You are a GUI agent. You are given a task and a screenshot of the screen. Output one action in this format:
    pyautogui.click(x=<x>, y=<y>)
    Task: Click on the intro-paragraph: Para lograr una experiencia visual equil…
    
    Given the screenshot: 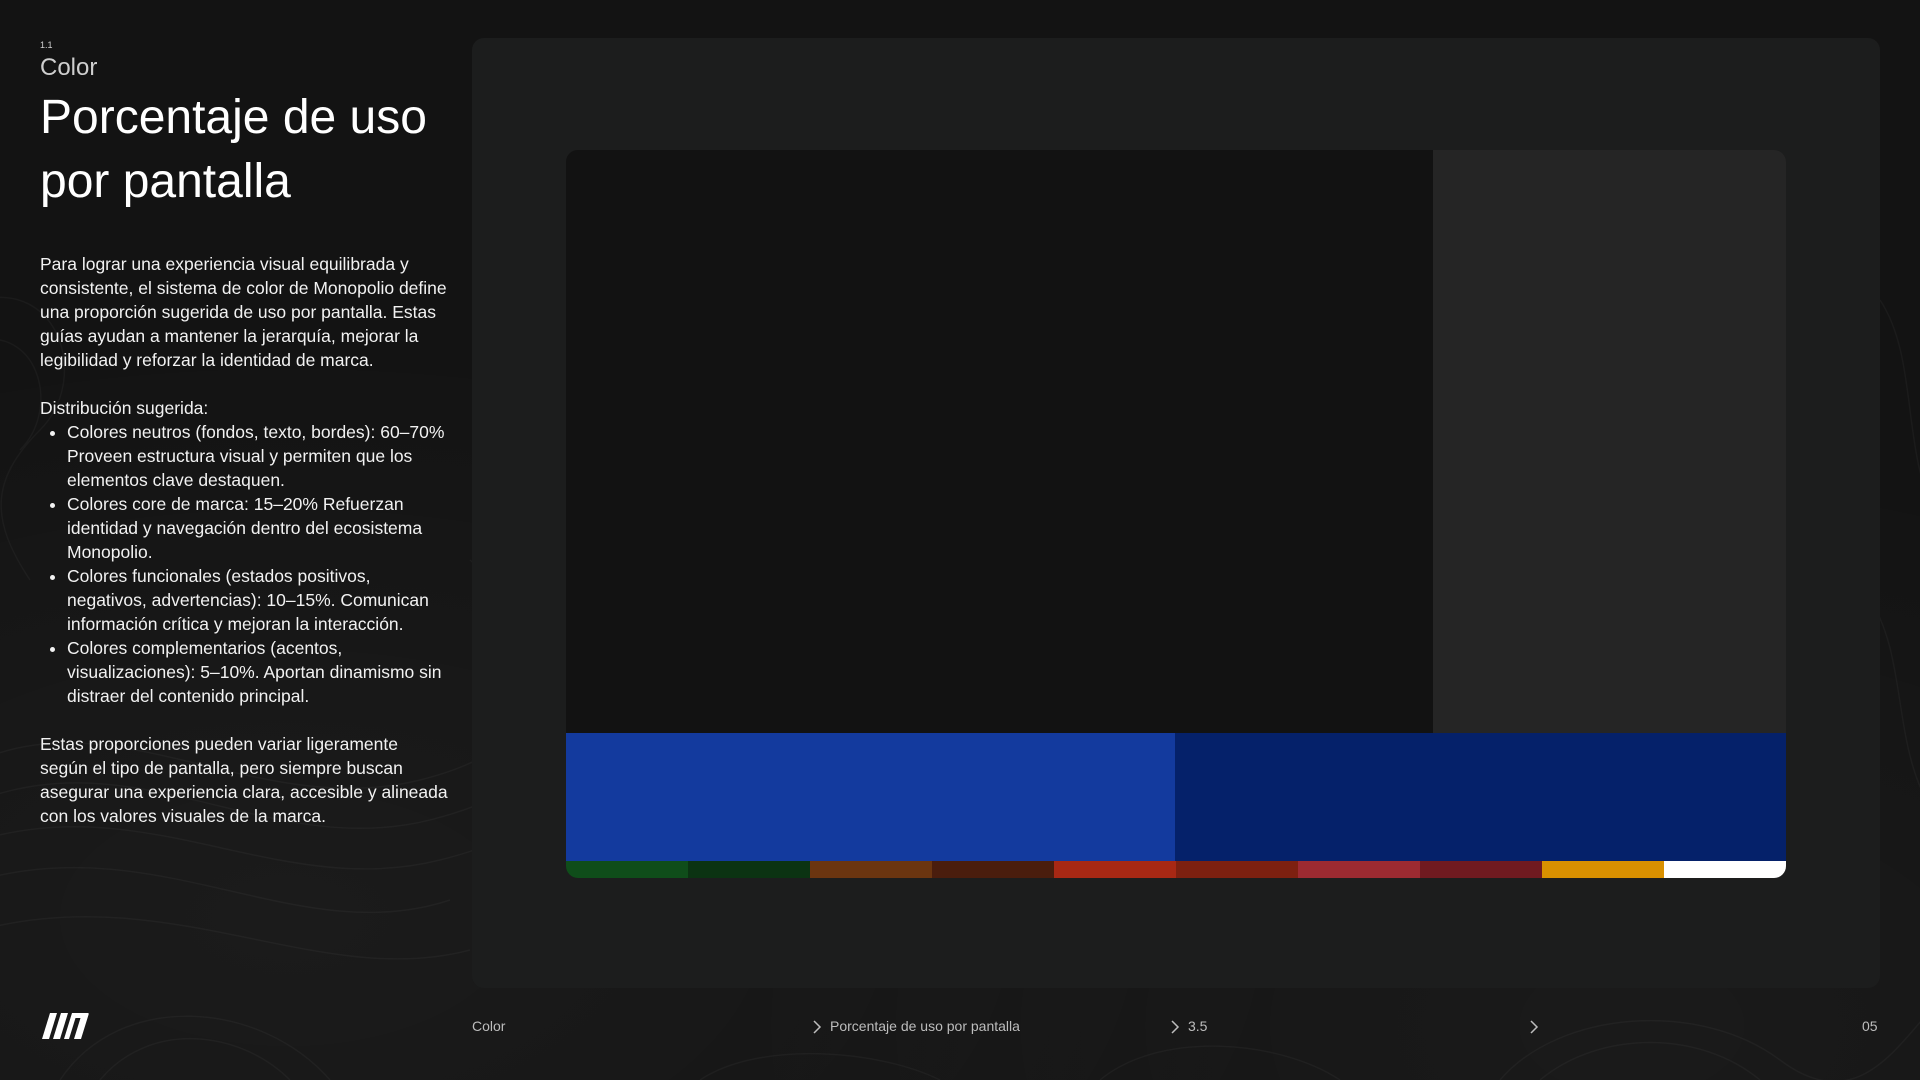 What is the action you would take?
    pyautogui.click(x=243, y=312)
    